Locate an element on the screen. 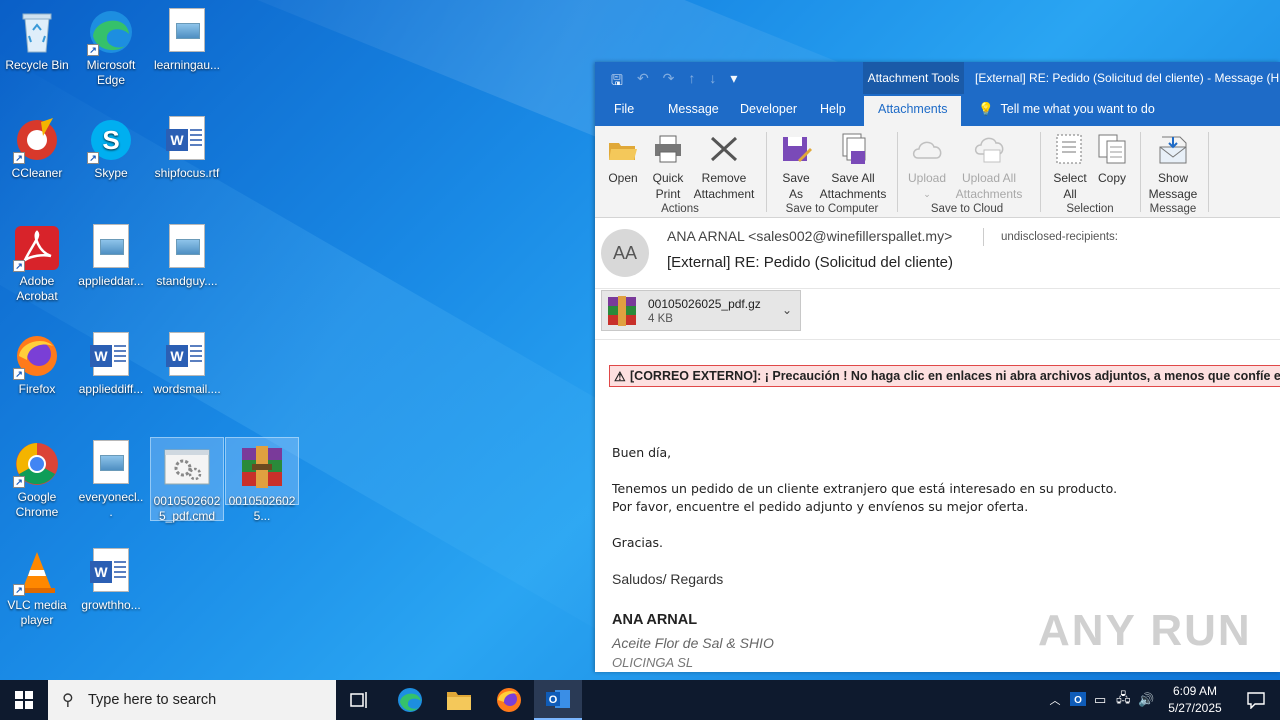  context-tab-attachment-tools: Attachment Tools is located at coordinates (913, 78).